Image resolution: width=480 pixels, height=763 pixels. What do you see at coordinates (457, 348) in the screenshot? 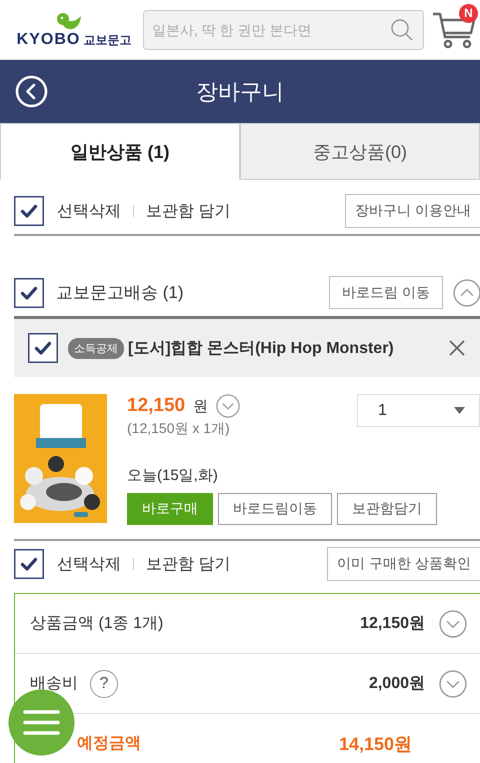
I see `close-icon` at bounding box center [457, 348].